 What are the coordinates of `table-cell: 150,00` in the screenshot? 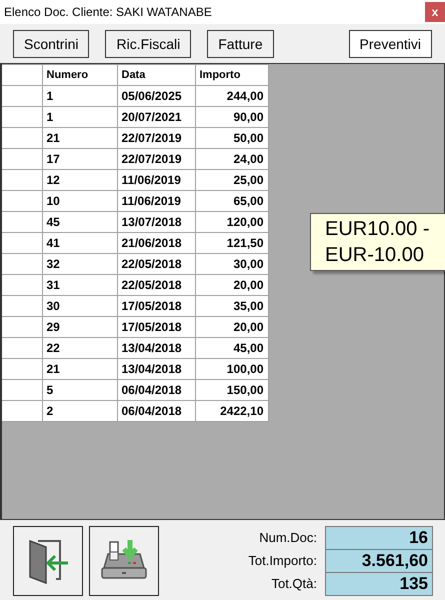 It's located at (231, 390).